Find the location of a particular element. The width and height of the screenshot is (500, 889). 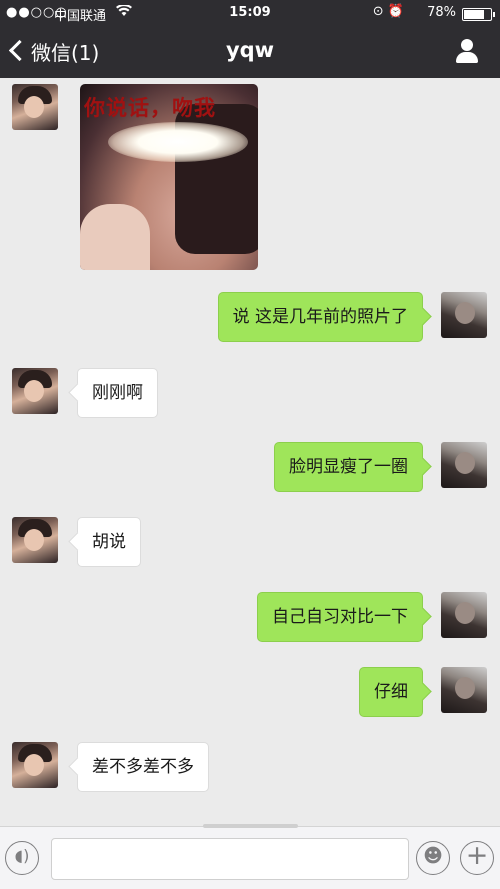

battery-icon is located at coordinates (478, 14).